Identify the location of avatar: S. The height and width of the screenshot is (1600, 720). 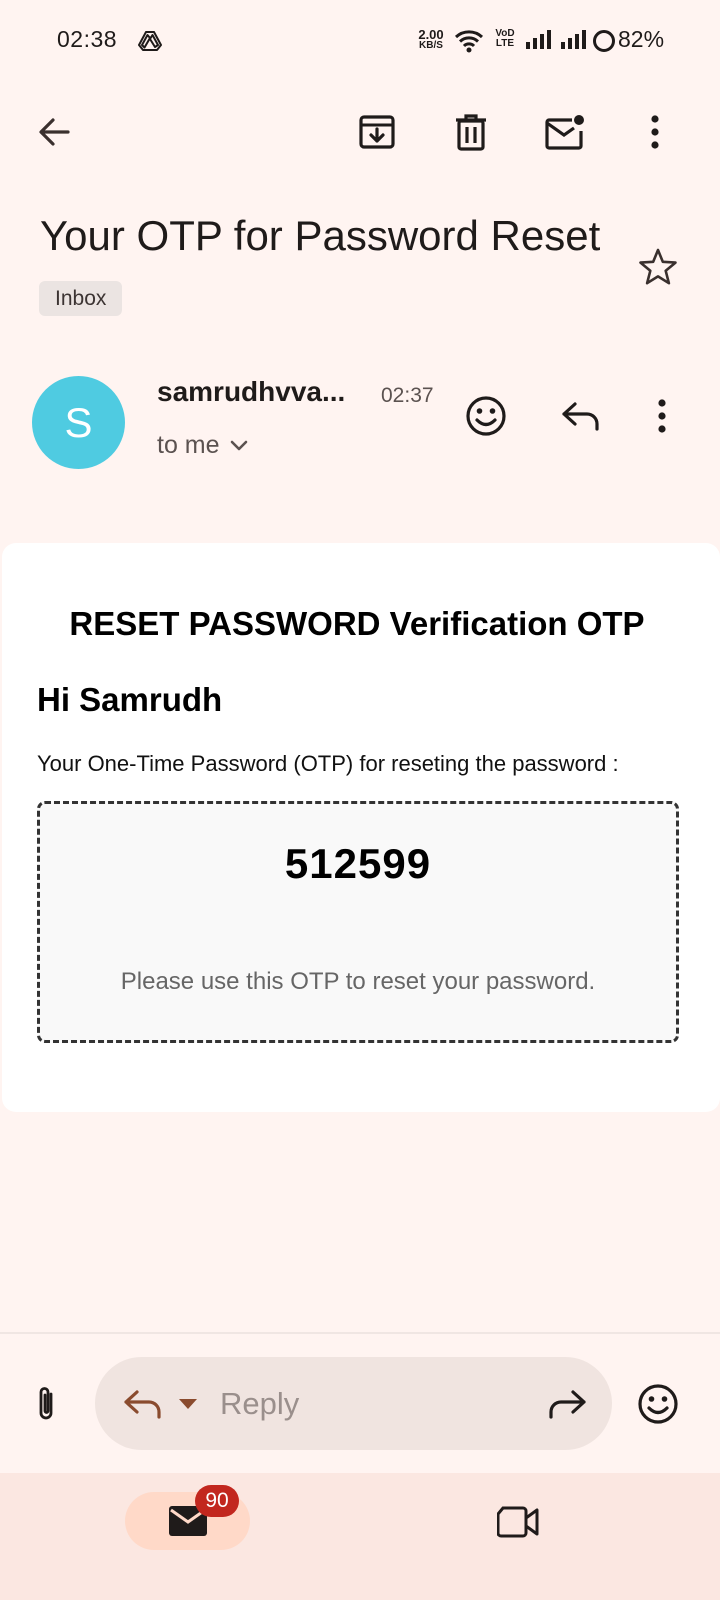
(78, 422).